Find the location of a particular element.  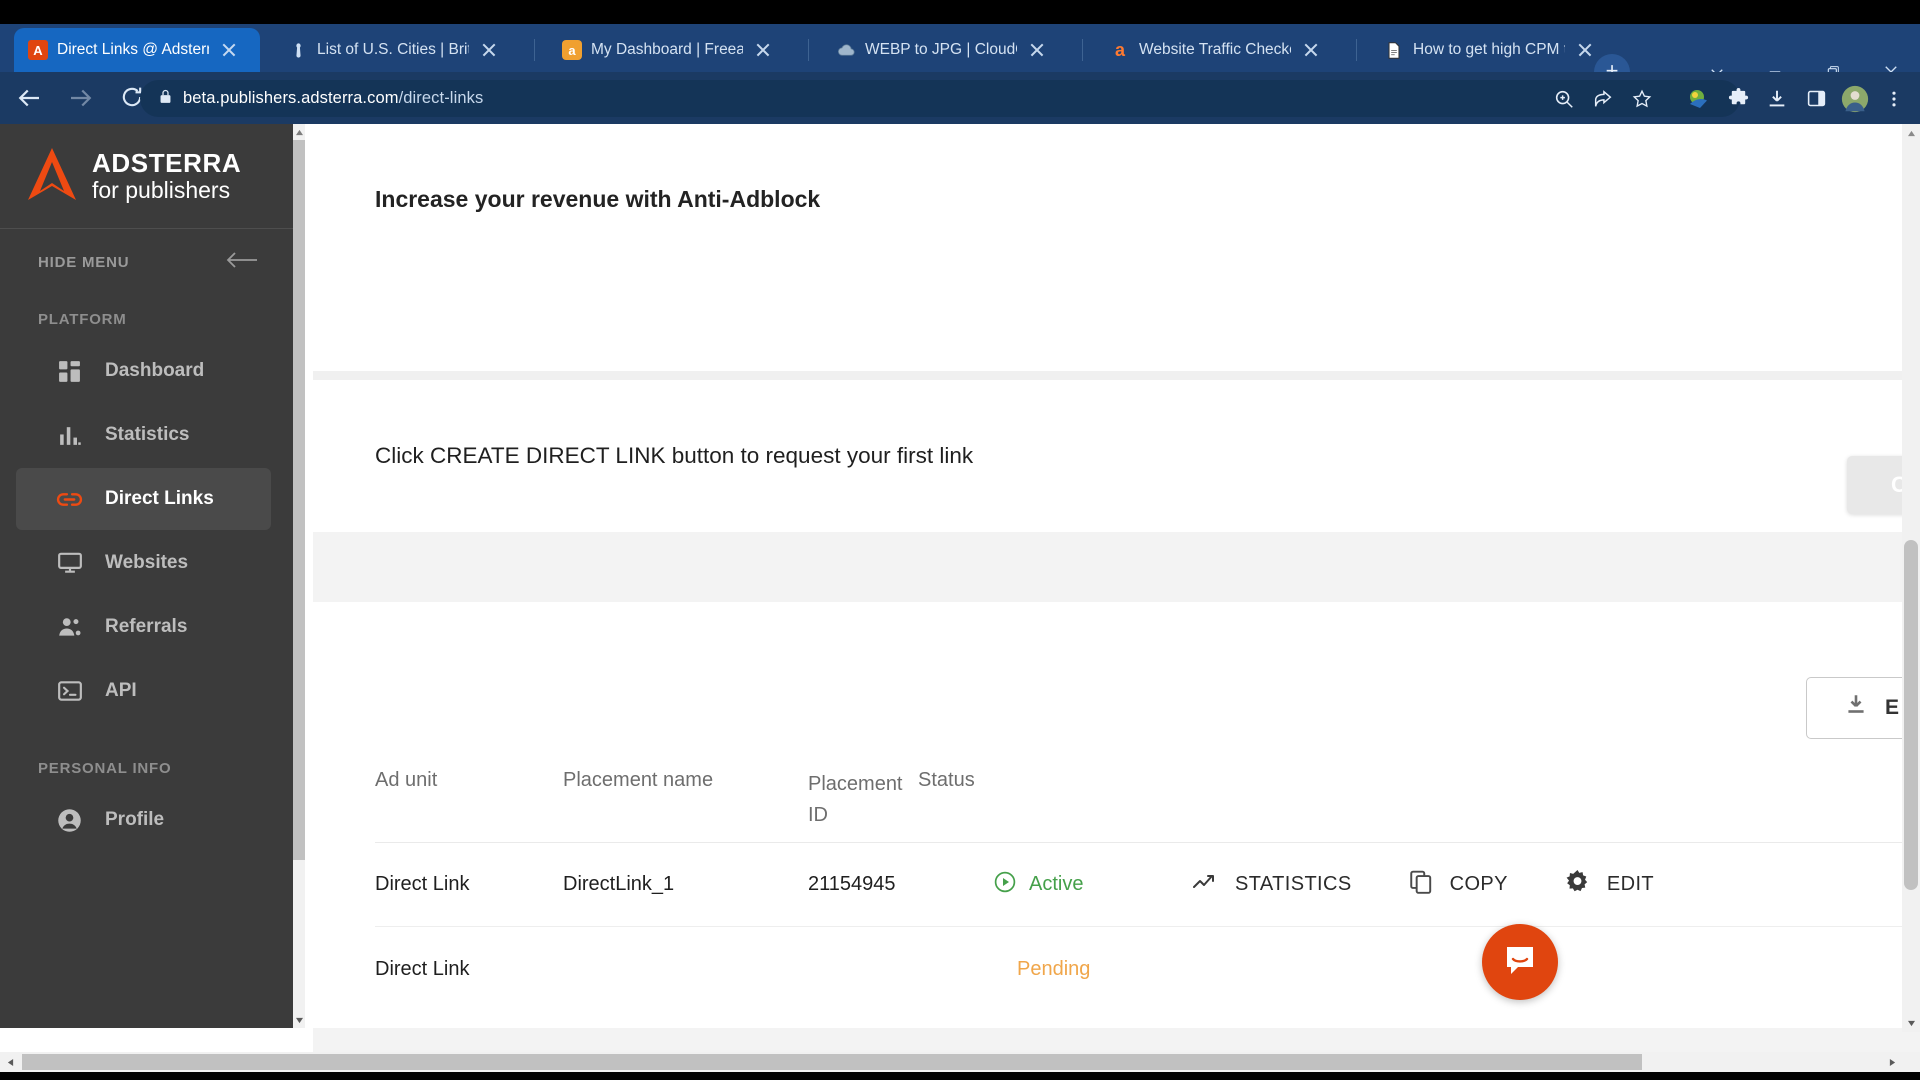

ahrefs-icon: a is located at coordinates (1119, 50).